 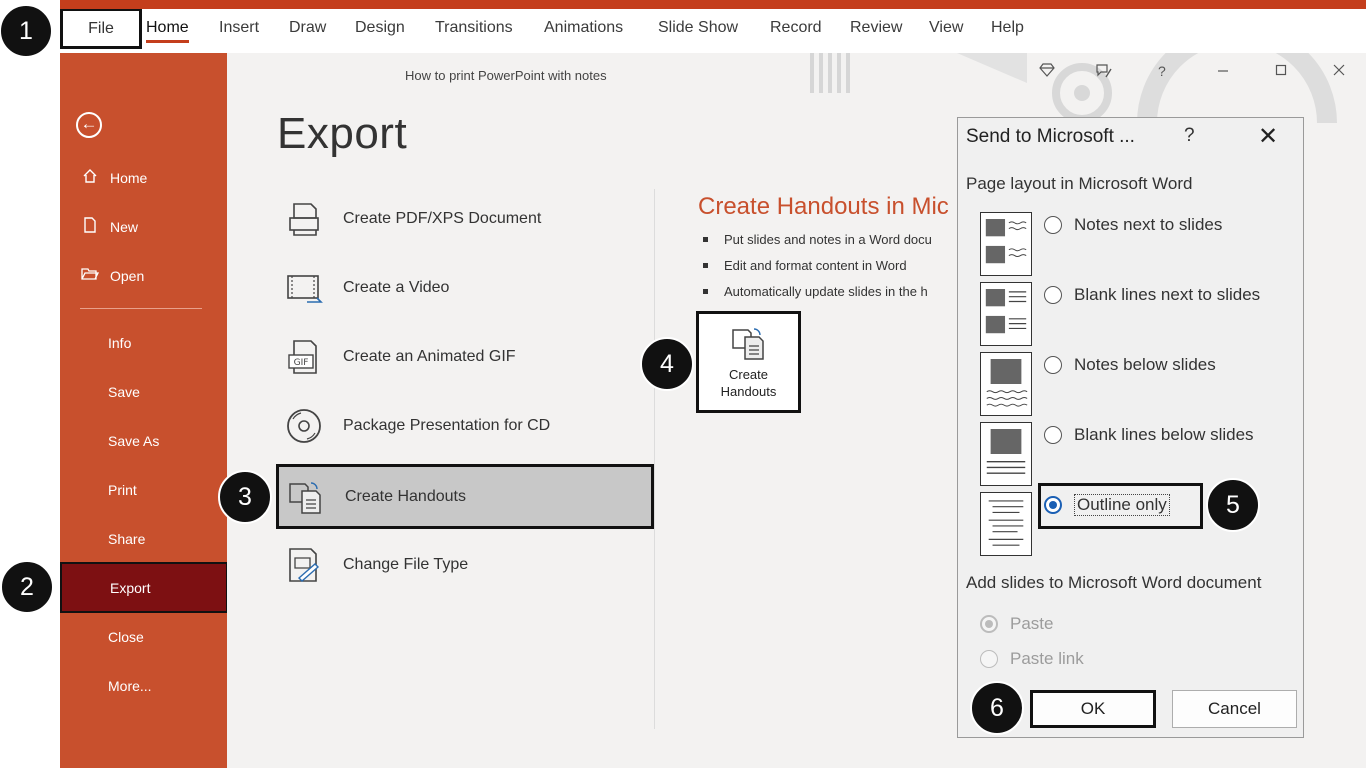 I want to click on title-bar-accent, so click(x=713, y=4).